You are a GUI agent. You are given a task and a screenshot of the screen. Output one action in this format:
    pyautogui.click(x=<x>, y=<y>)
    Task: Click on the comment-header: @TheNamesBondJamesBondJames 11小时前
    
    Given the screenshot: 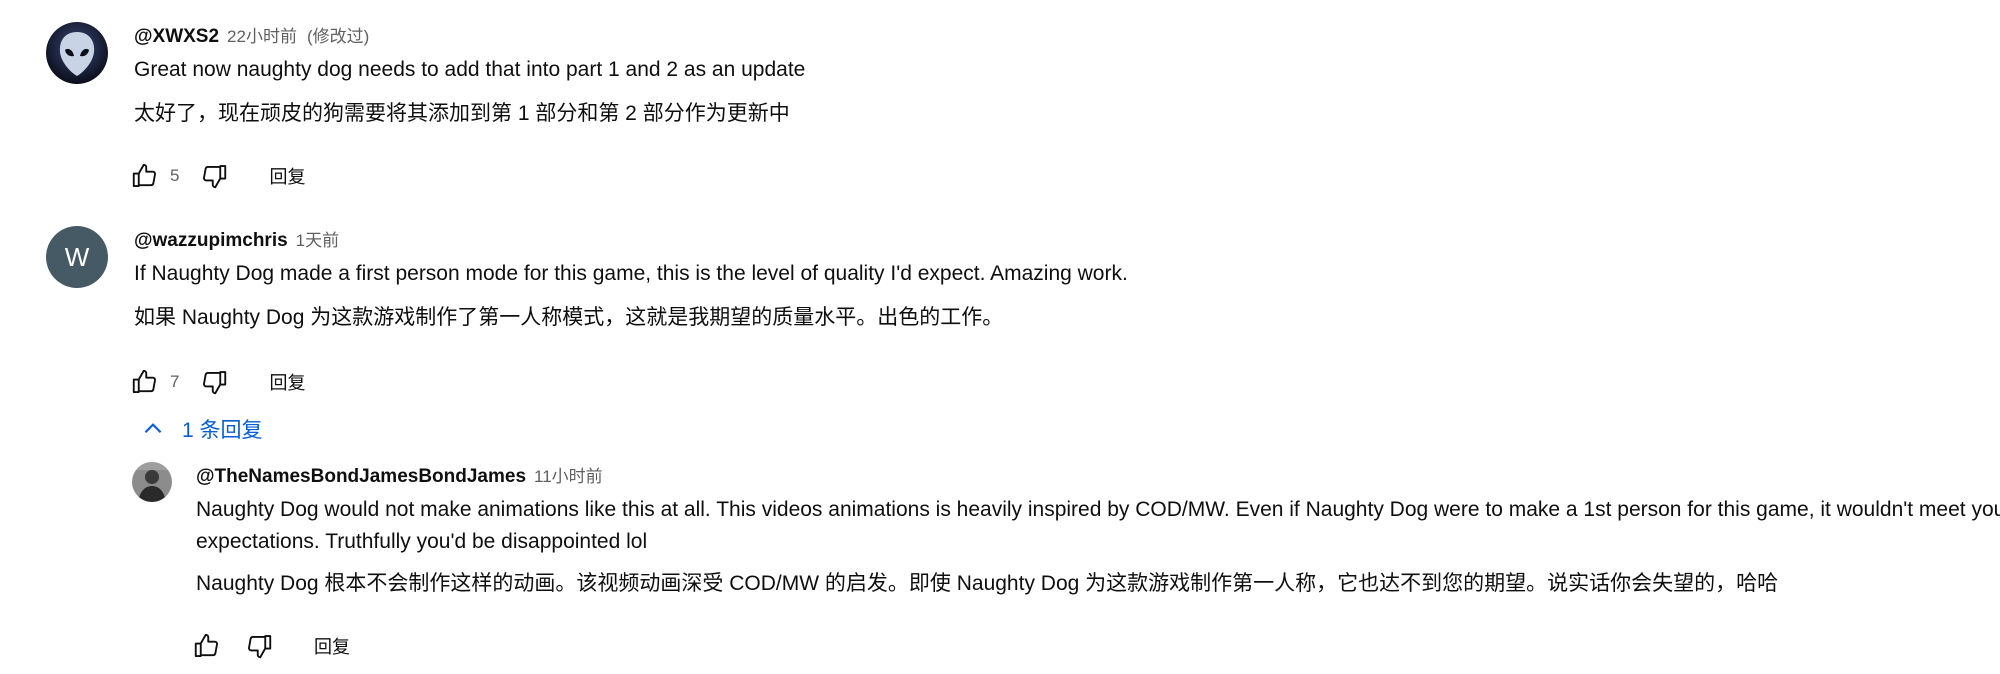 What is the action you would take?
    pyautogui.click(x=1096, y=476)
    